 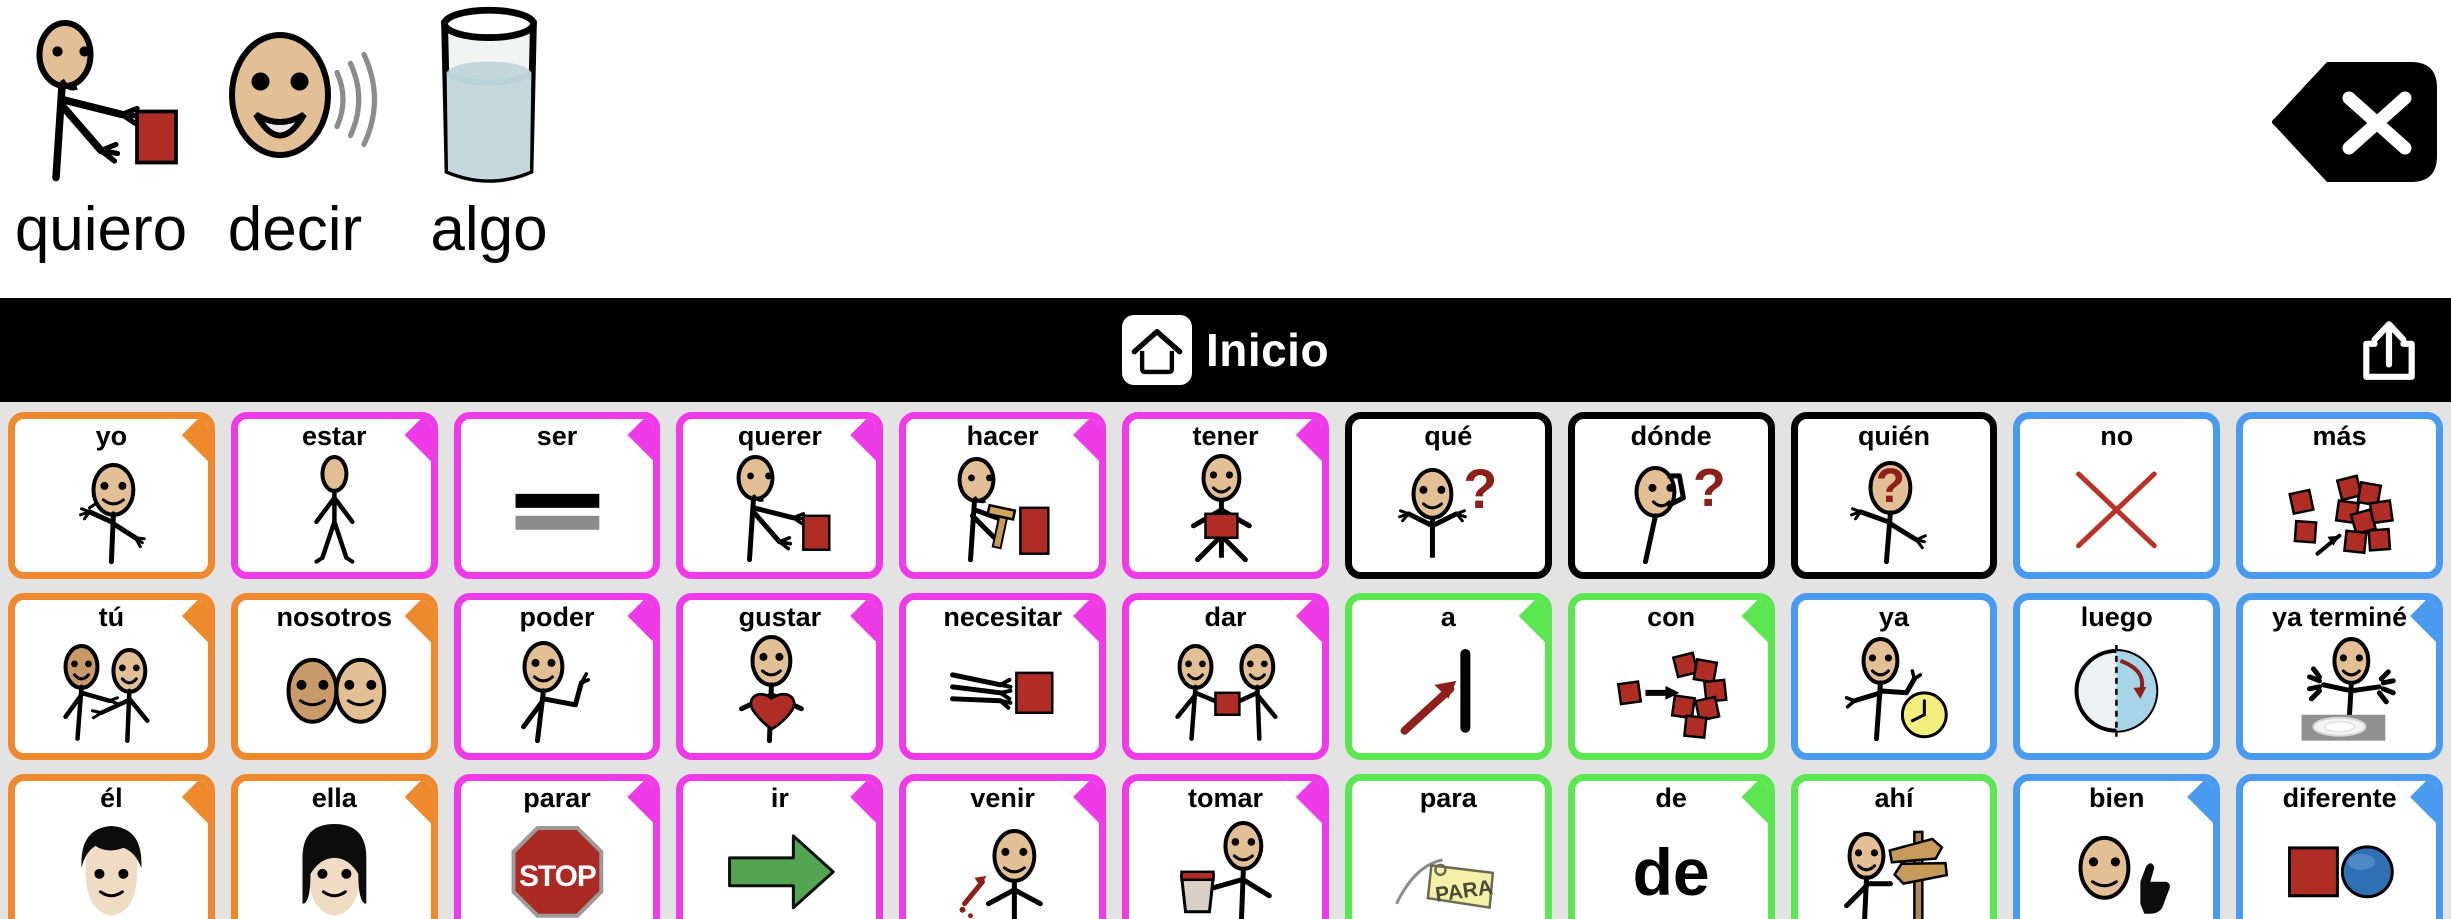 What do you see at coordinates (1894, 846) in the screenshot?
I see `symbol-cell: ahí` at bounding box center [1894, 846].